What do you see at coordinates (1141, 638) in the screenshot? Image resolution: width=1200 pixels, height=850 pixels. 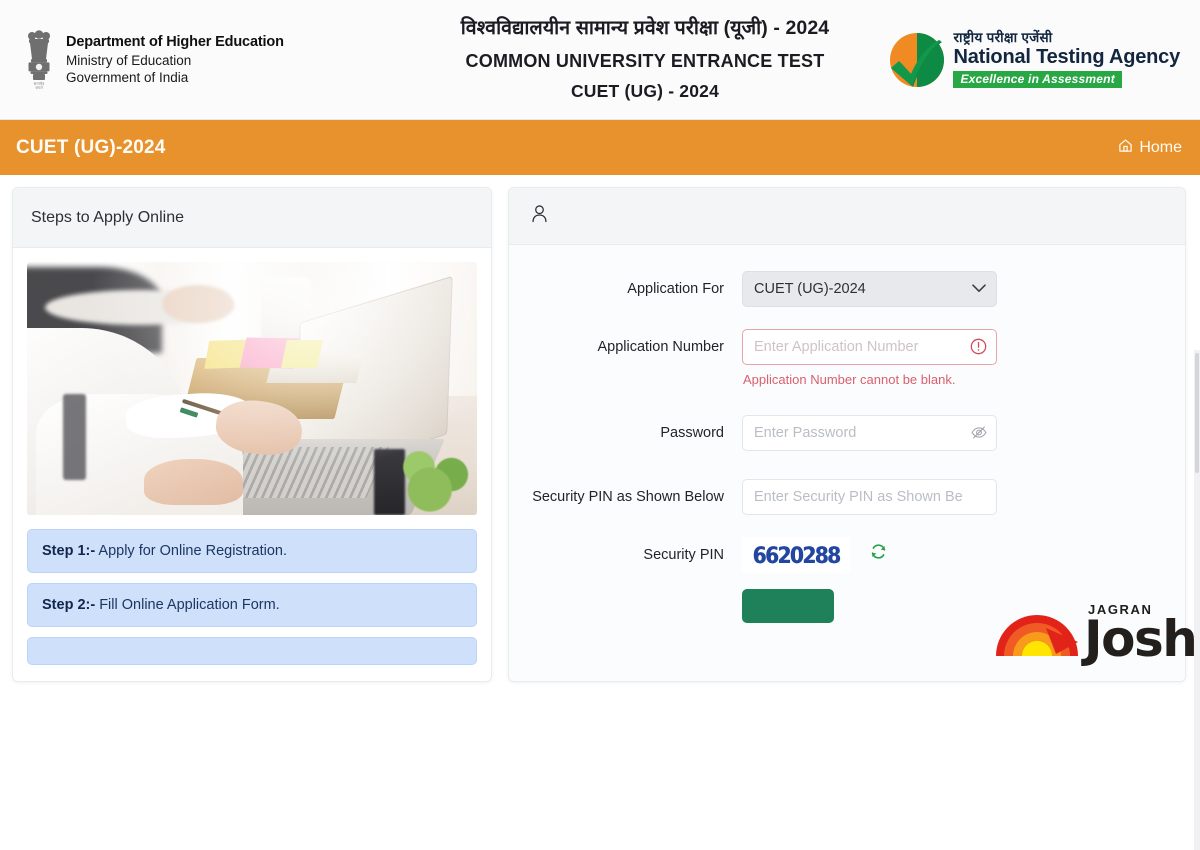 I see `watermark-brand-main: Josh` at bounding box center [1141, 638].